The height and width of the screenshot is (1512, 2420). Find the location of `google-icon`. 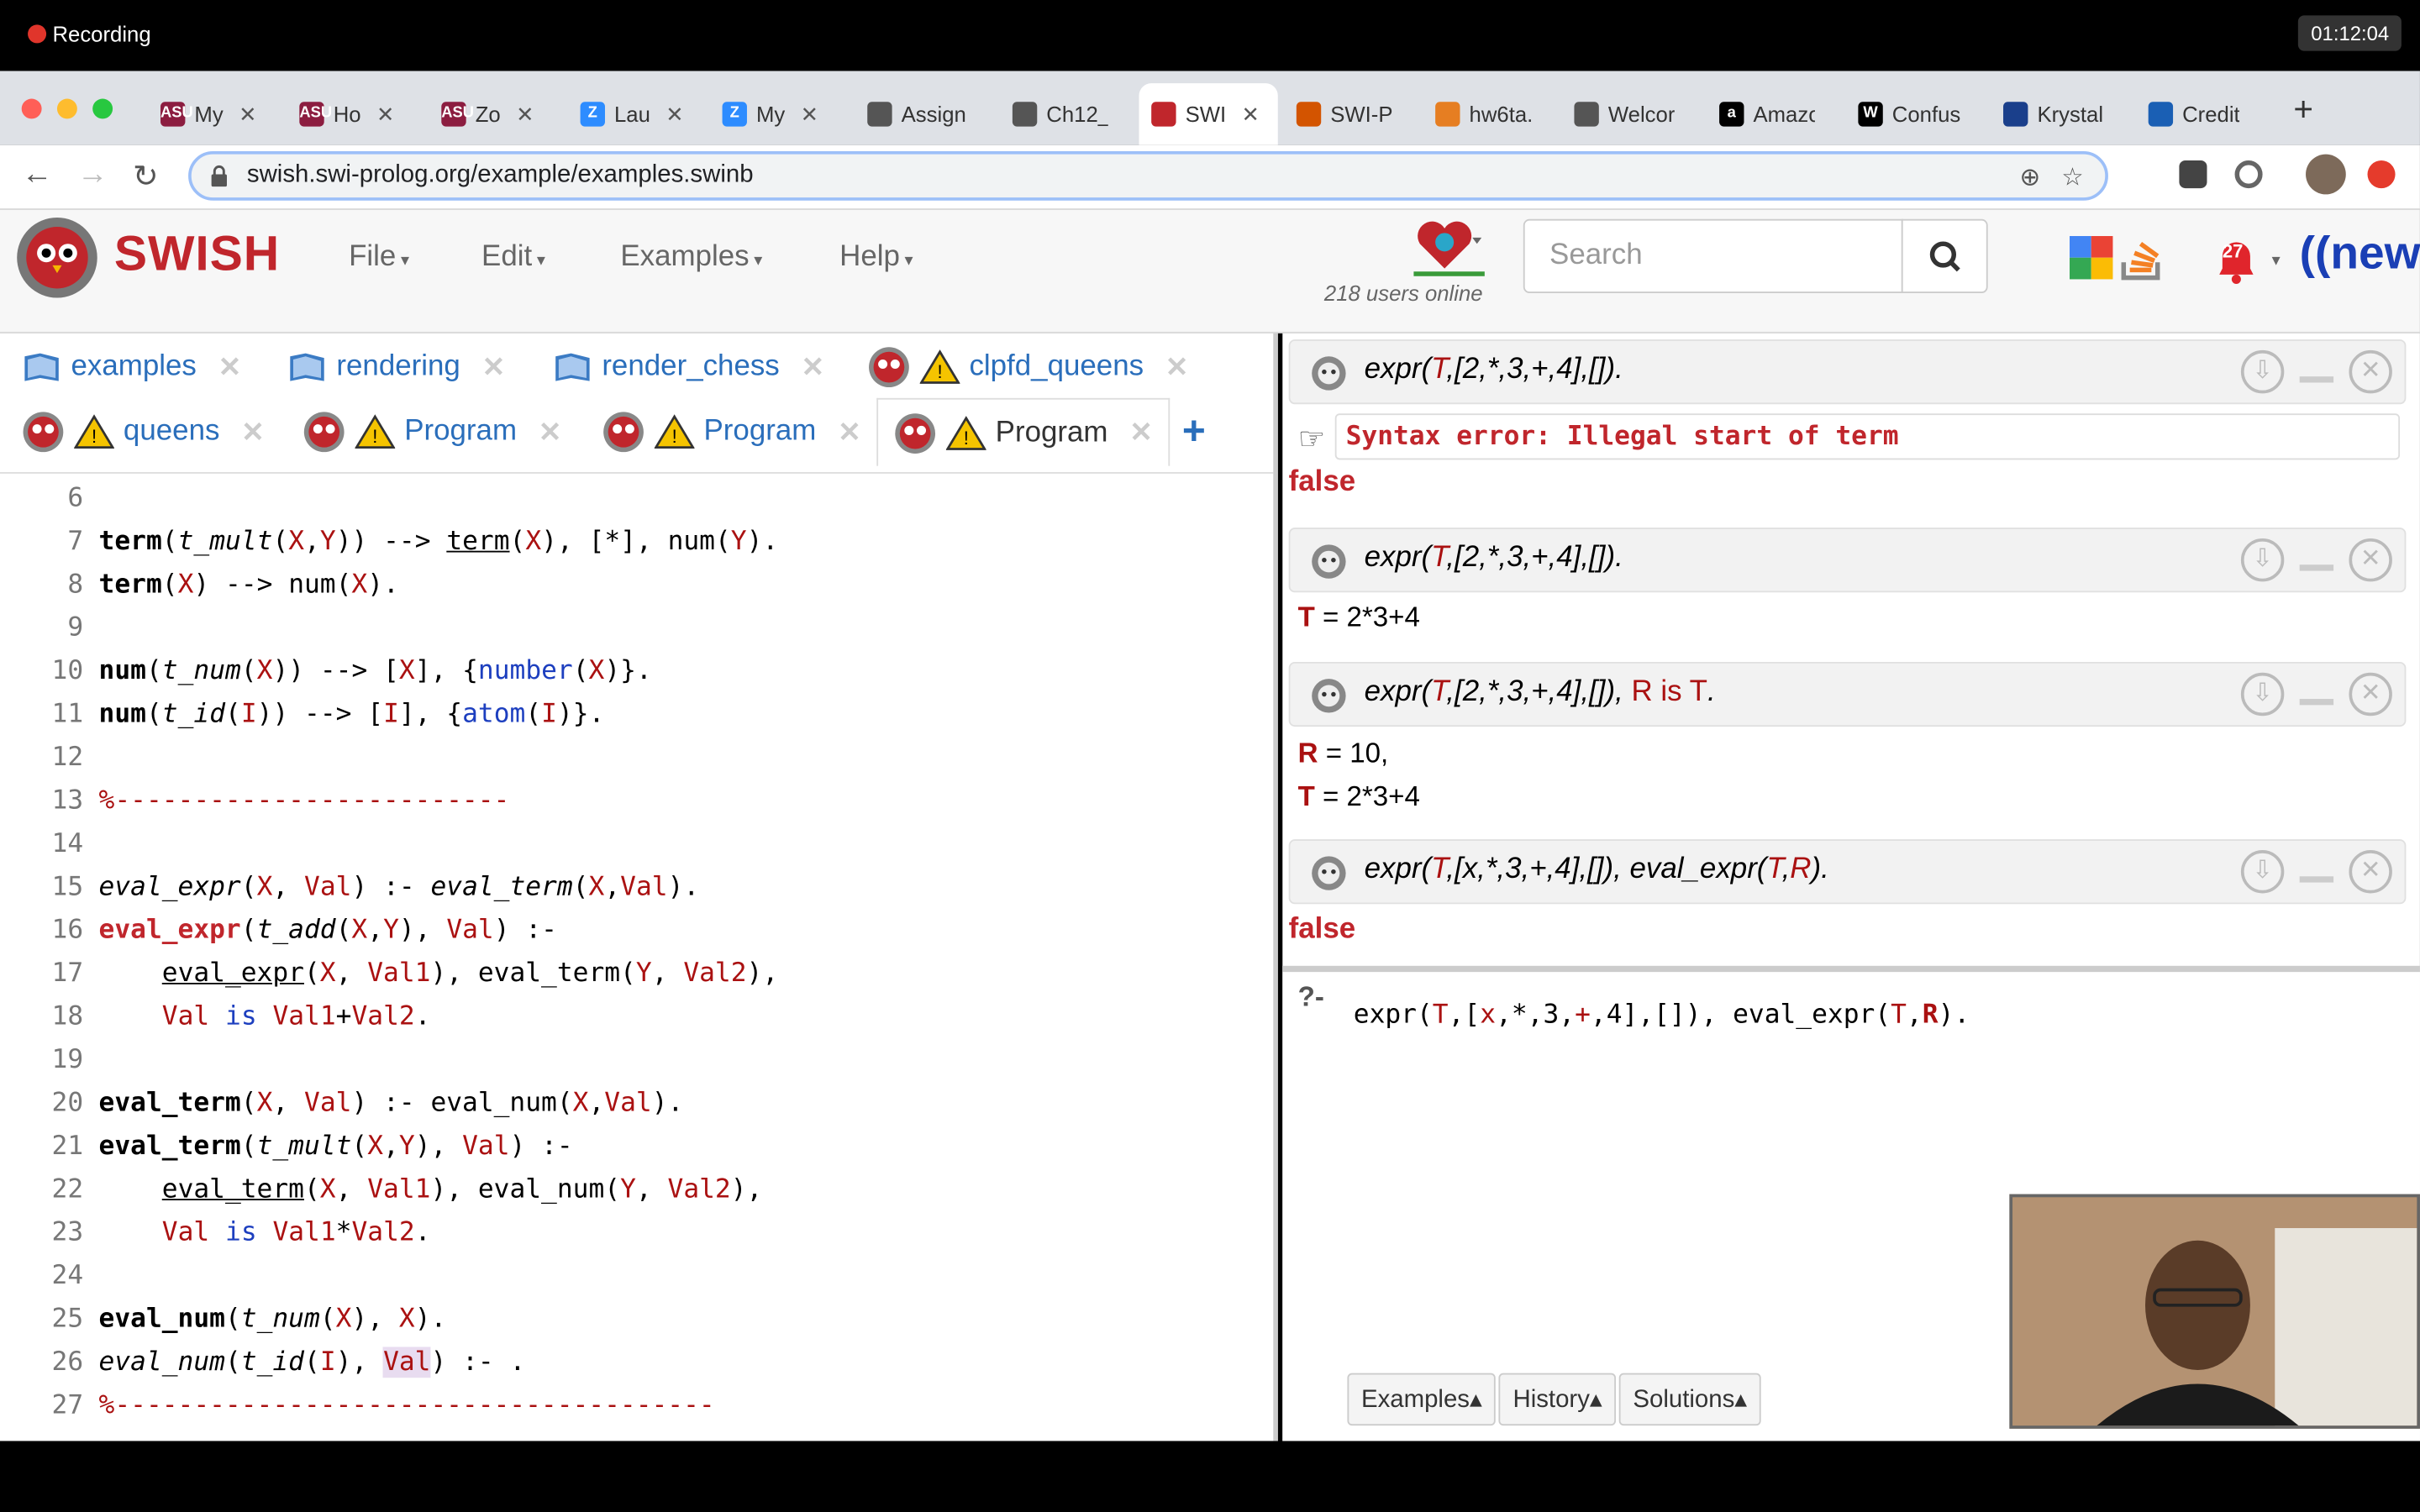

google-icon is located at coordinates (2091, 257).